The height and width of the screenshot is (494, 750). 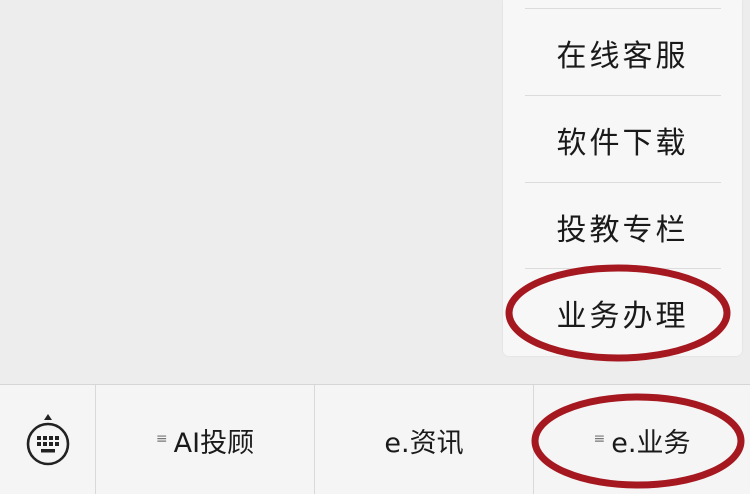 What do you see at coordinates (622, 56) in the screenshot?
I see `submenu-item-label: 在线客服` at bounding box center [622, 56].